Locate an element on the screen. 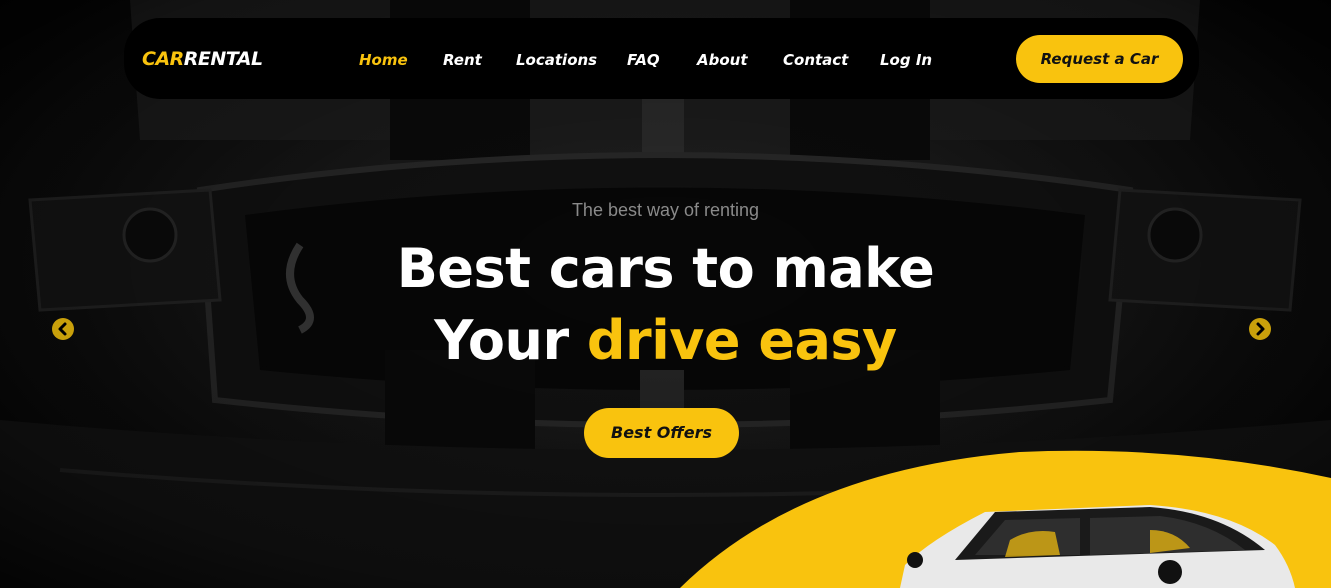 The width and height of the screenshot is (1331, 588). headline-line-1: Best cars to make is located at coordinates (665, 268).